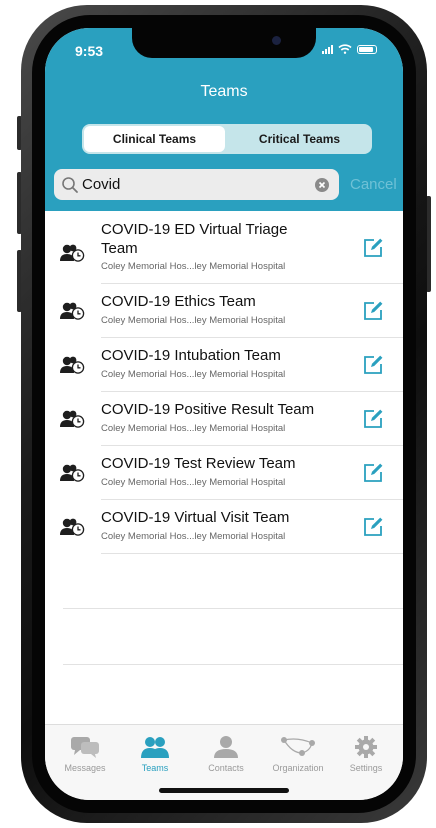 The height and width of the screenshot is (828, 436). Describe the element at coordinates (227, 139) in the screenshot. I see `team-type-segmented-control: Clinical Teams Critical Teams` at that location.